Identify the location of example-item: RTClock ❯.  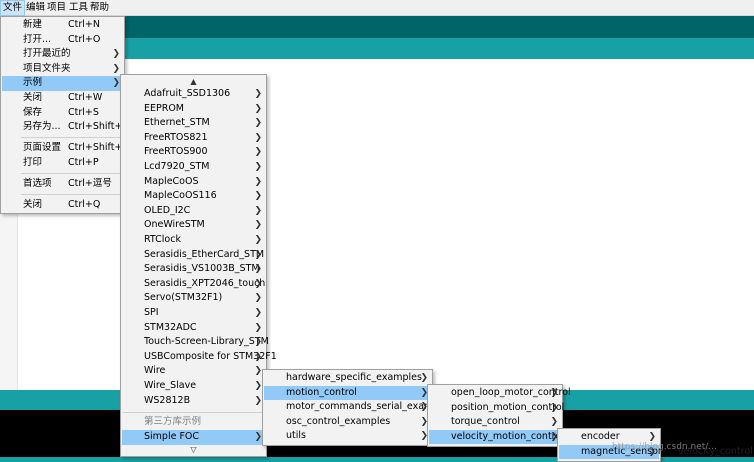
(193, 240).